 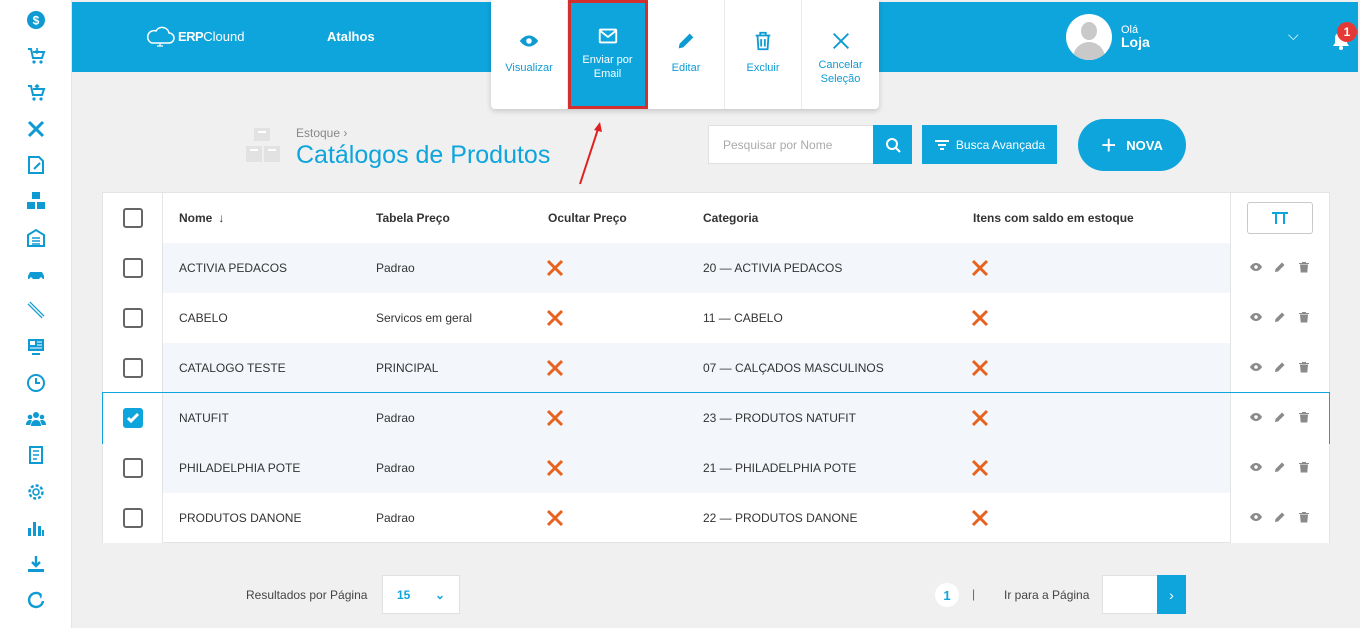 What do you see at coordinates (421, 594) in the screenshot?
I see `results-per-page-select: 15 ⌄` at bounding box center [421, 594].